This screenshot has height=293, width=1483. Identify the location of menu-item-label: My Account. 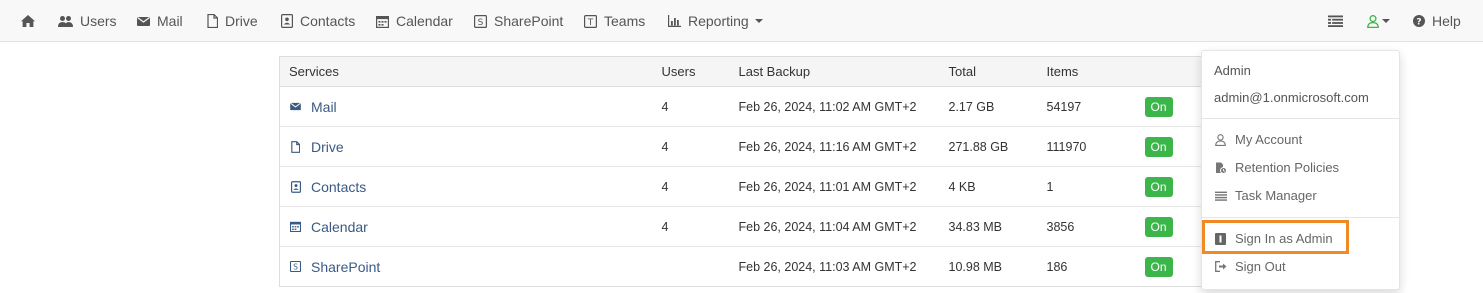
(1269, 139).